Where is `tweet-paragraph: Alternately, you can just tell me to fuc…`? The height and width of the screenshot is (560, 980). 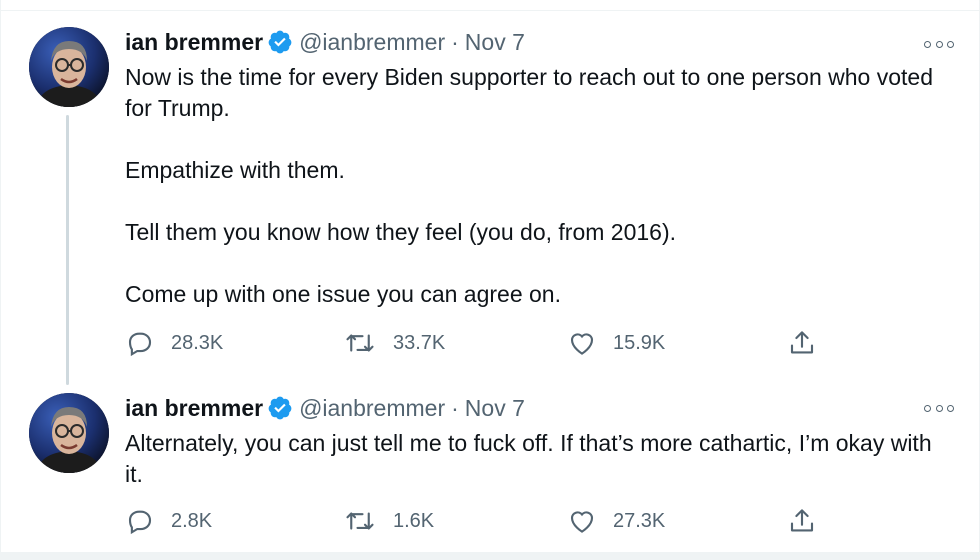
tweet-paragraph: Alternately, you can just tell me to fuc… is located at coordinates (528, 458).